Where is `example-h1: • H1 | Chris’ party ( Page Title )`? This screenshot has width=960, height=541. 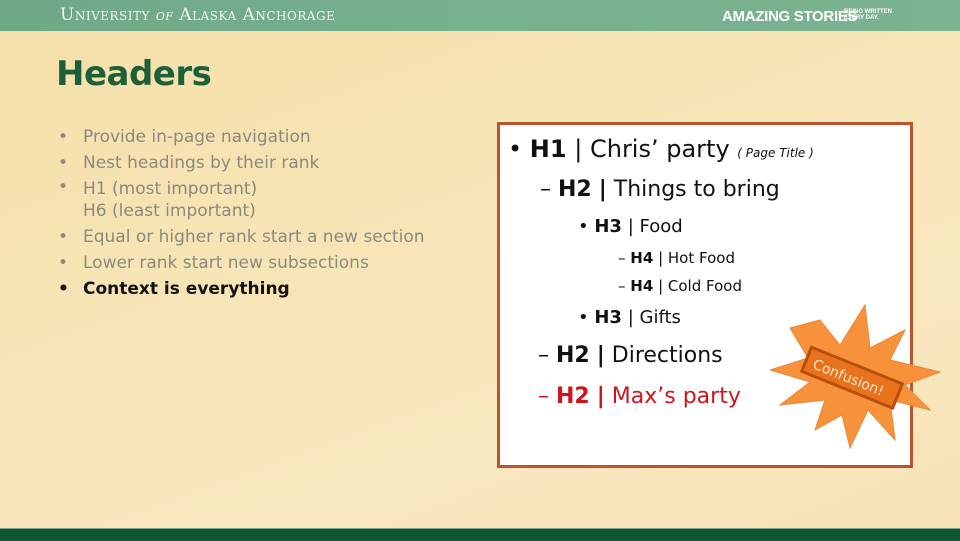 example-h1: • H1 | Chris’ party ( Page Title ) is located at coordinates (661, 149).